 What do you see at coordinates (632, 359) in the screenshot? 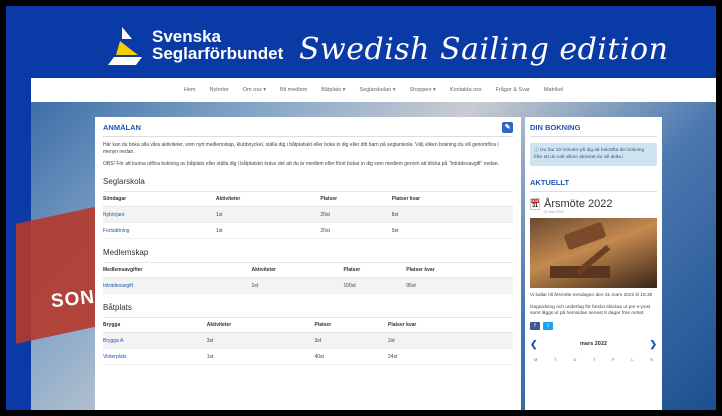
I see `weekday: L` at bounding box center [632, 359].